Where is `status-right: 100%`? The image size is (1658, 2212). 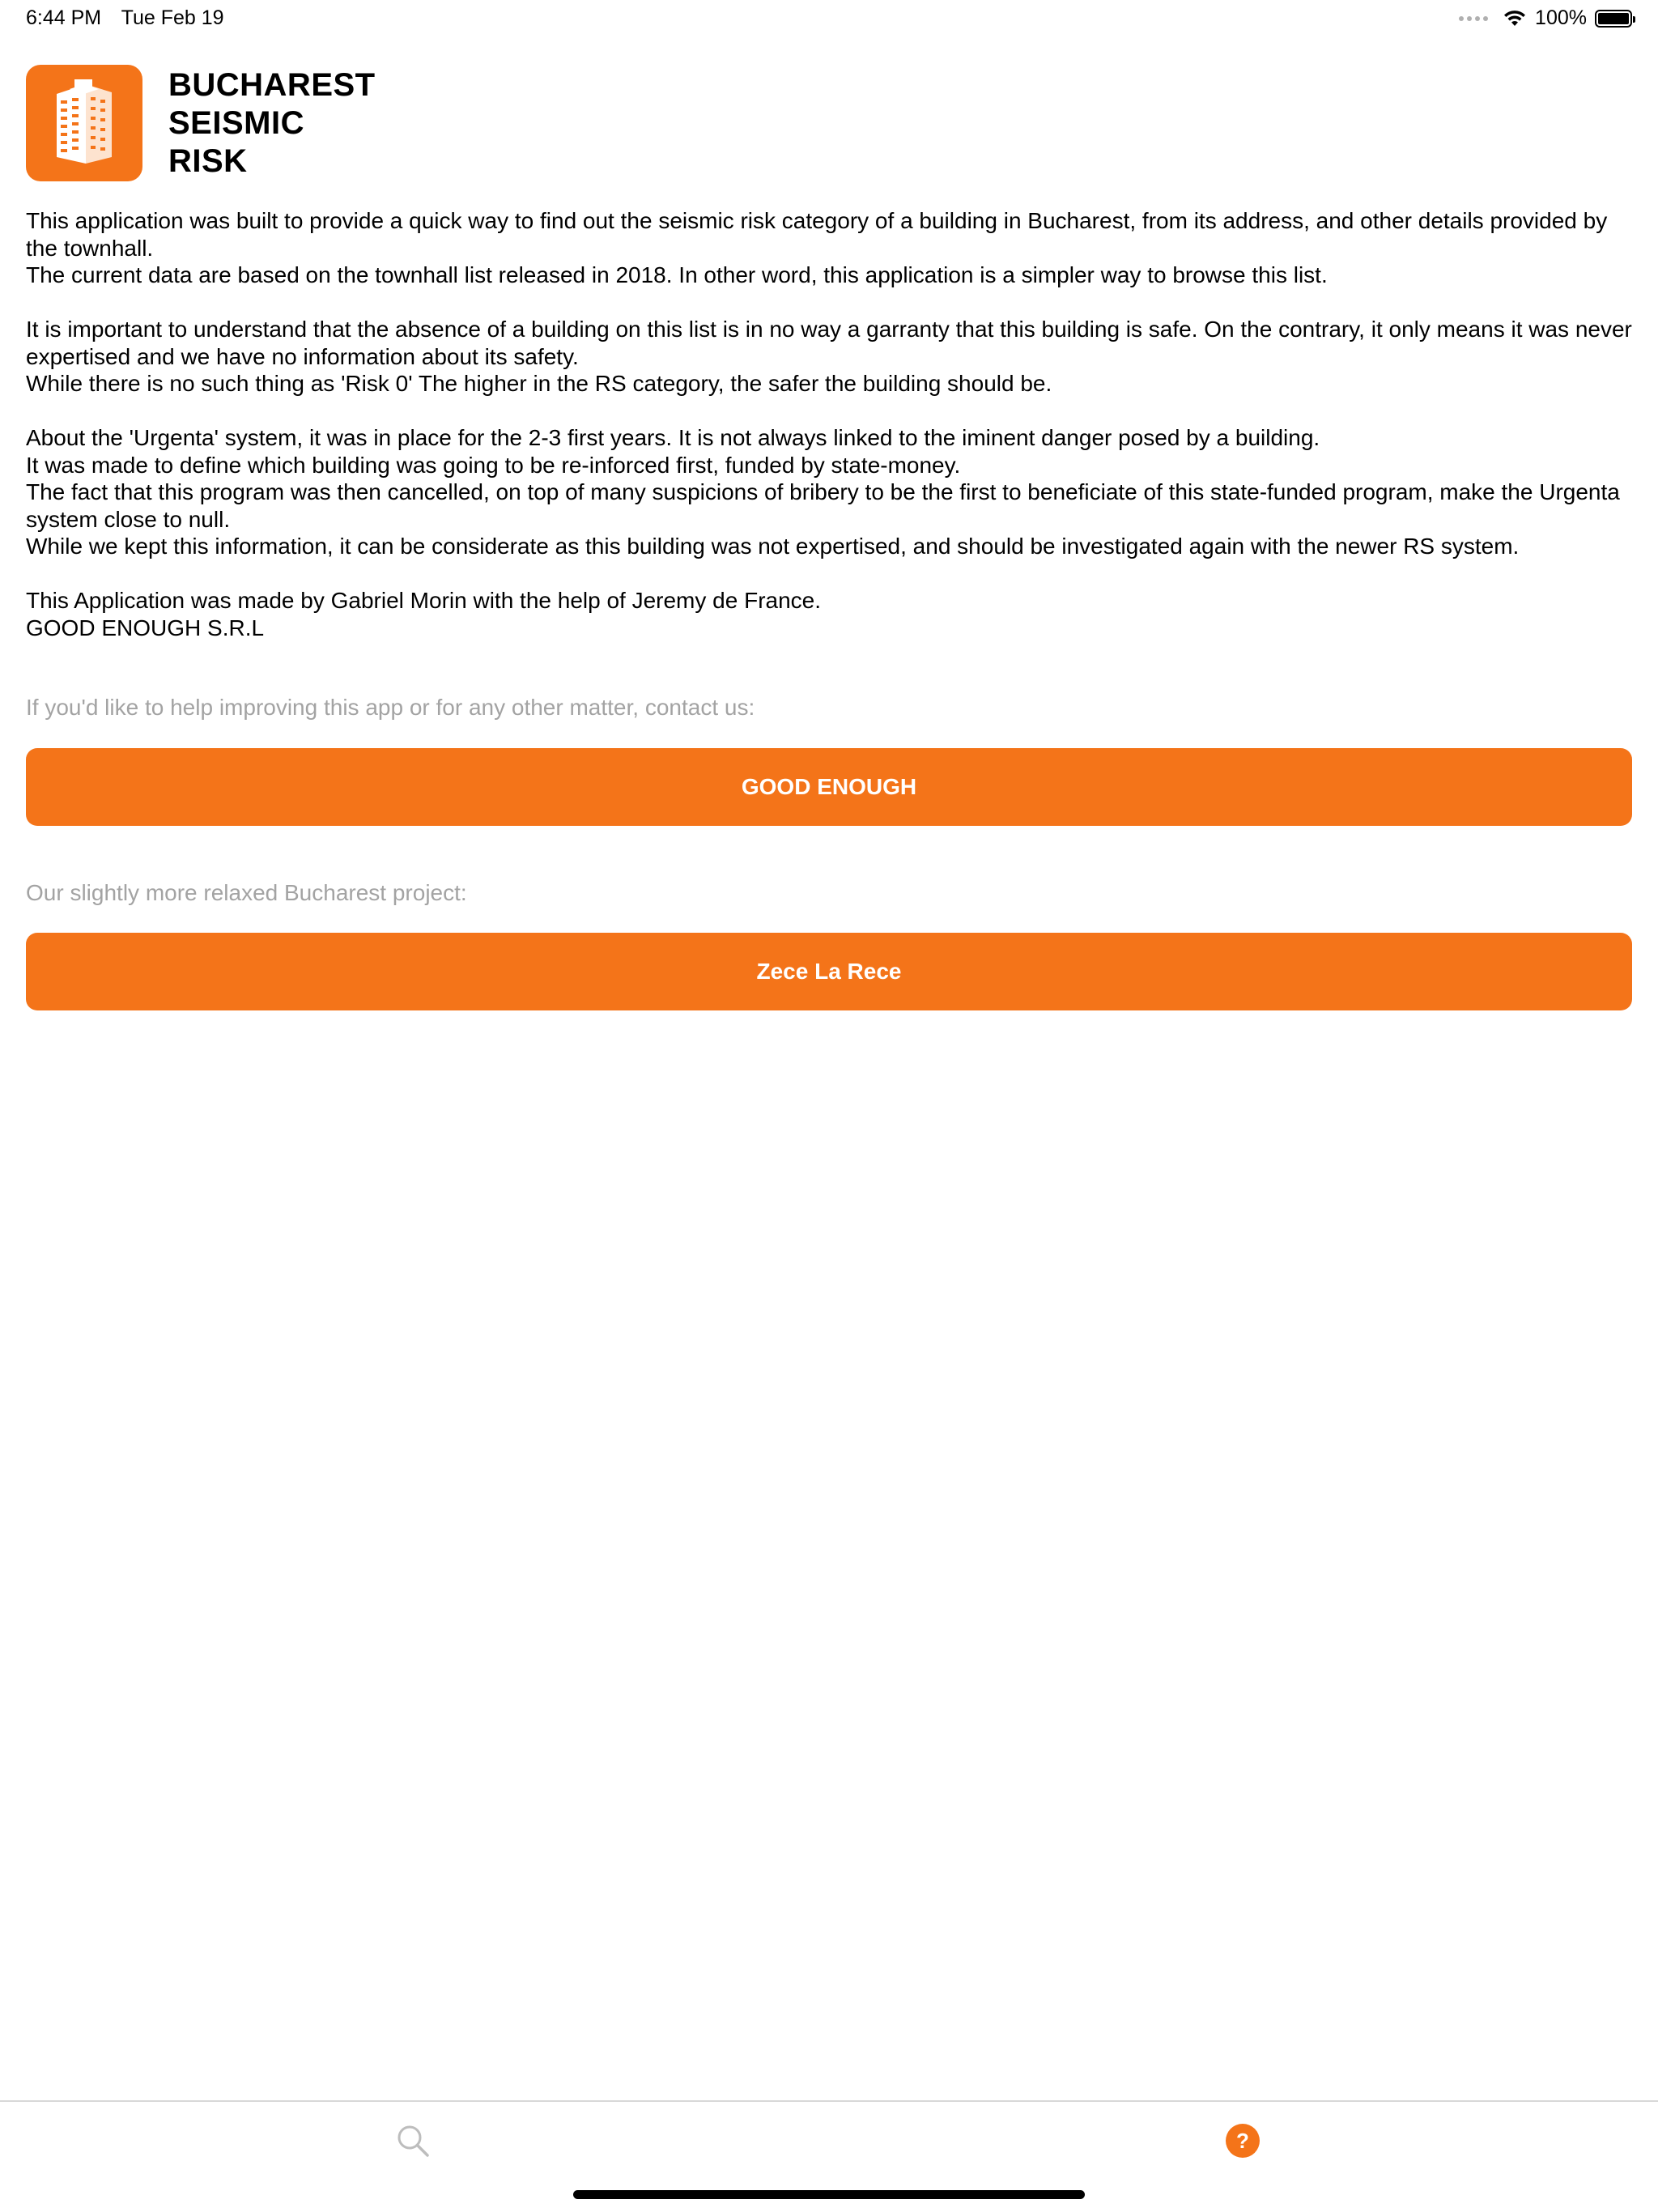
status-right: 100% is located at coordinates (1547, 18).